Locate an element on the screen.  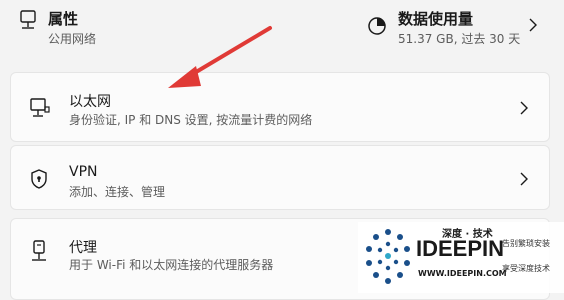
vpn-title: VPN is located at coordinates (83, 172).